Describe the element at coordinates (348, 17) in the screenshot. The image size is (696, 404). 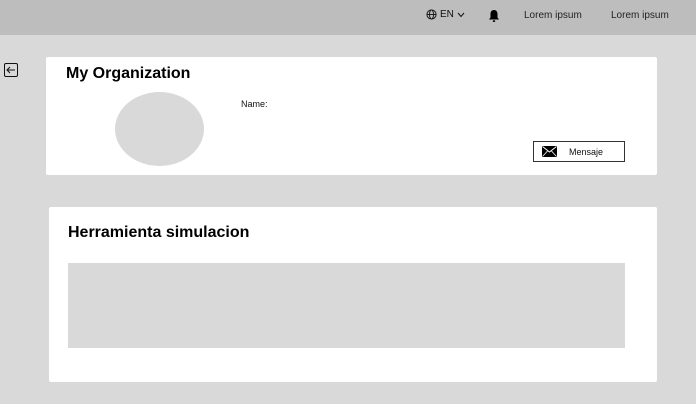
I see `top-bar: EN Lorem ipsum Lorem ipsum` at that location.